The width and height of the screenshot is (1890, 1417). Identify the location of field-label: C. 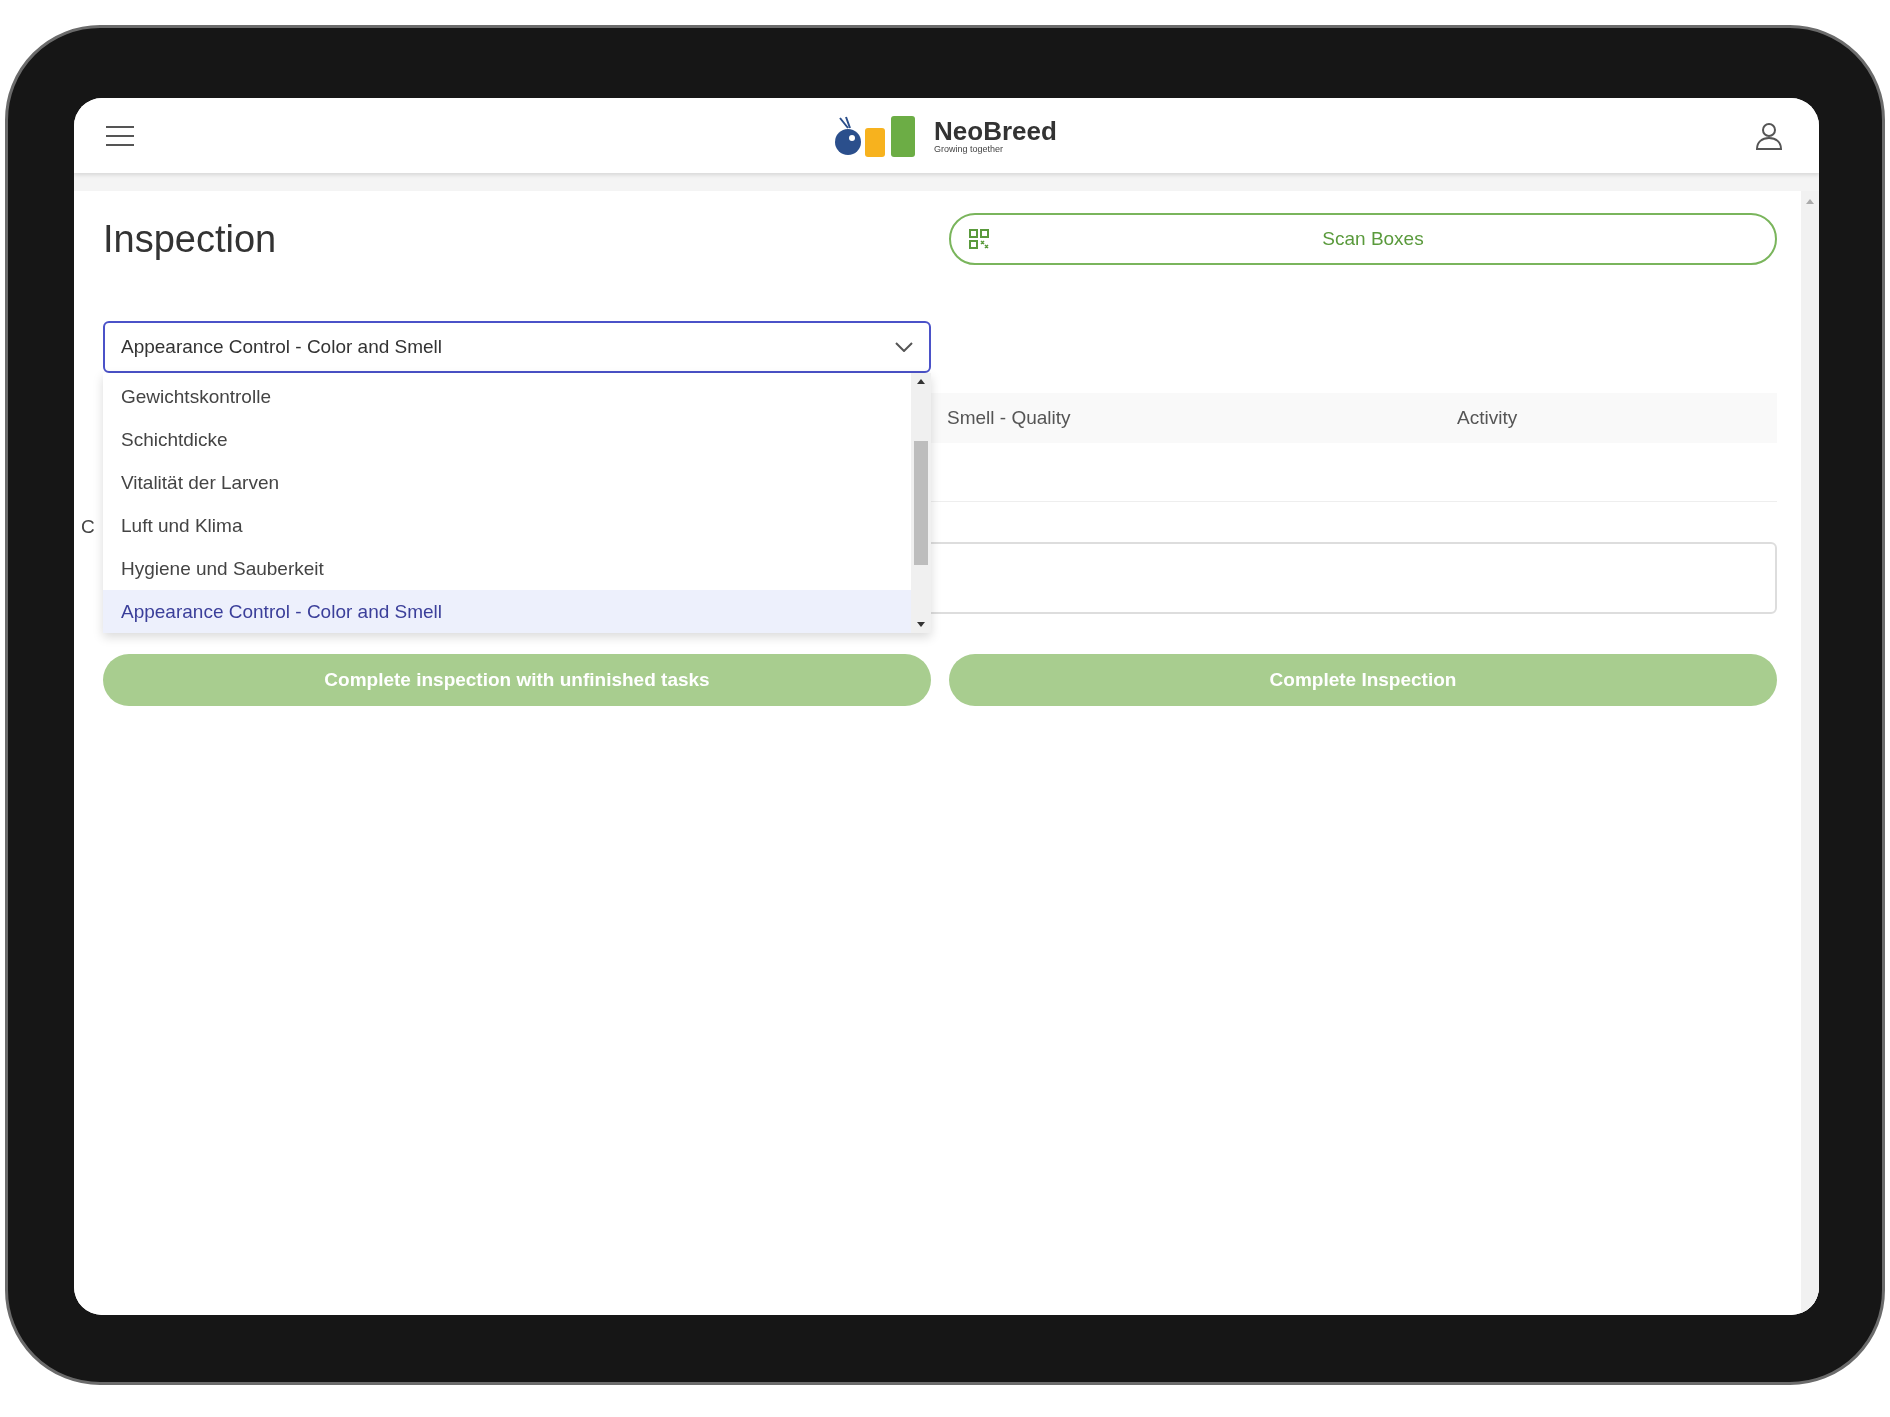
(88, 527).